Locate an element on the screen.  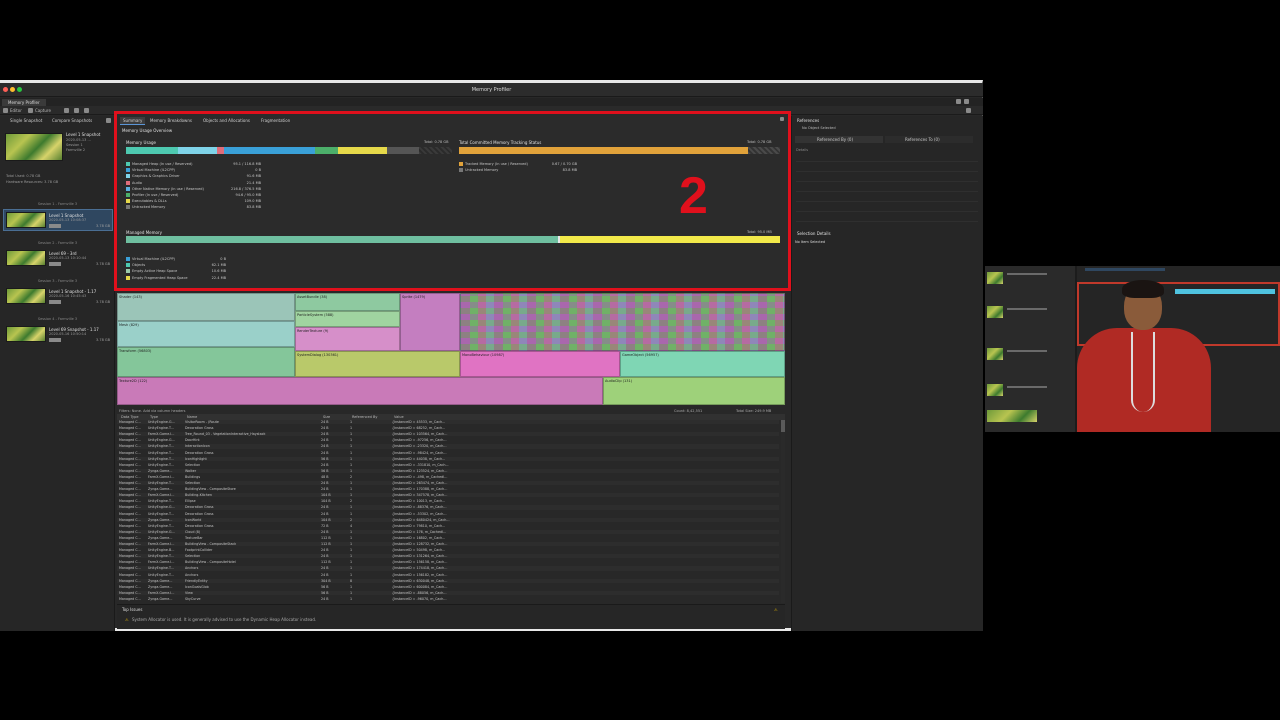
tab-compare-snapshots: Compare Snapshots is located at coordinates (72, 120).